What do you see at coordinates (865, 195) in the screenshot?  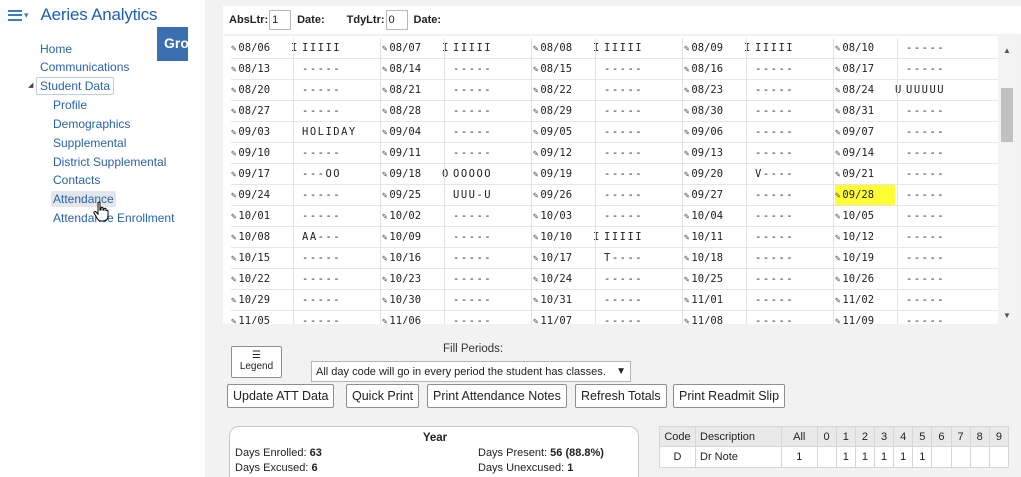 I see `day-date: ✎ 09/28` at bounding box center [865, 195].